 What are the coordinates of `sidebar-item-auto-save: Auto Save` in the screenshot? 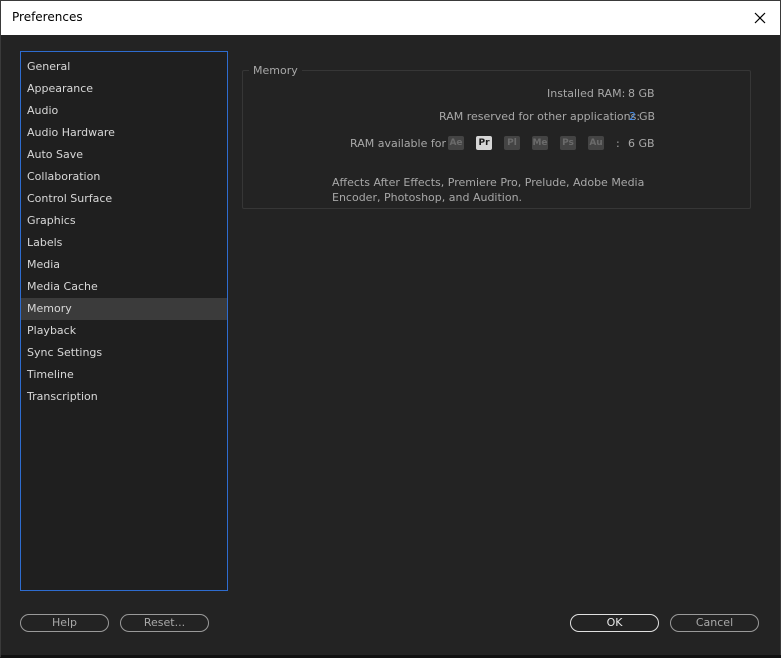 It's located at (124, 155).